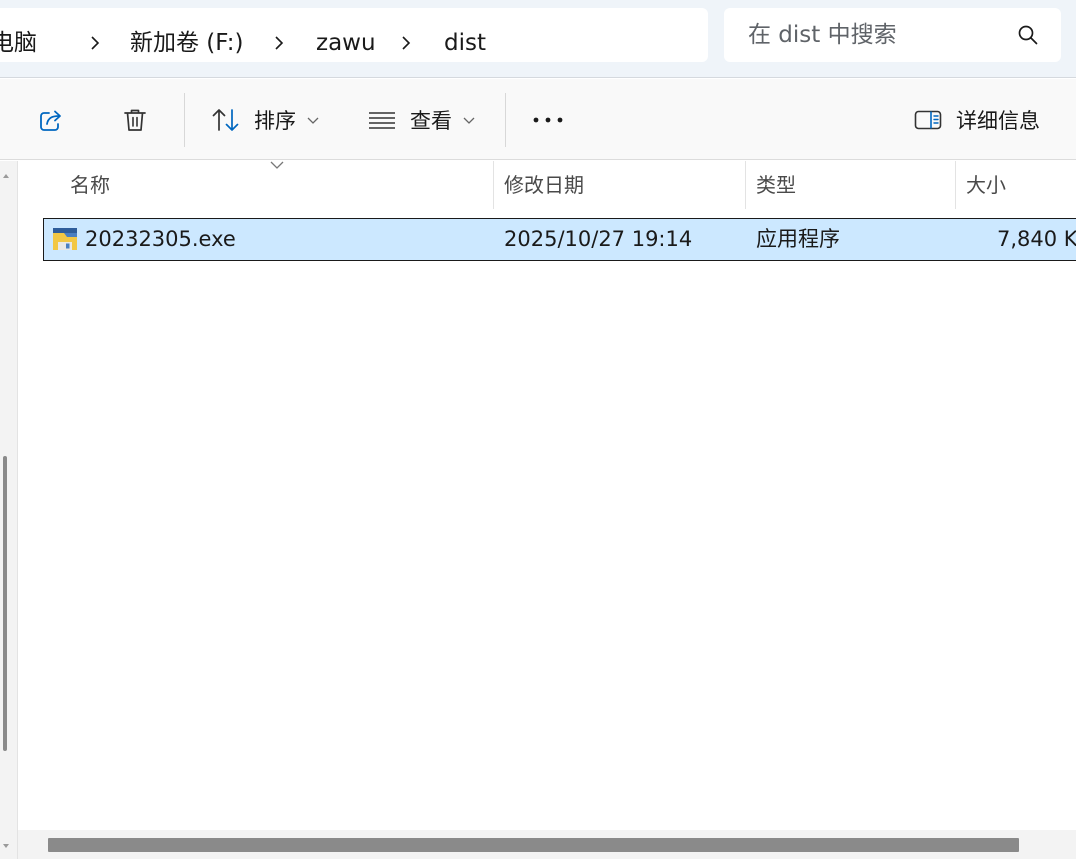  What do you see at coordinates (533, 845) in the screenshot?
I see `horizontal-scrollbar-thumb` at bounding box center [533, 845].